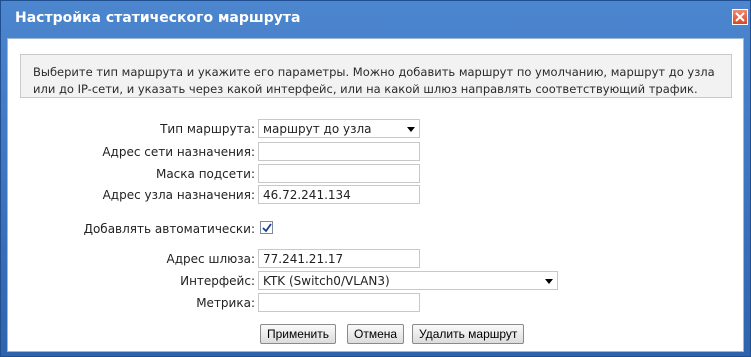  I want to click on button-row: Применить Отмена Удалить маршрут, so click(376, 334).